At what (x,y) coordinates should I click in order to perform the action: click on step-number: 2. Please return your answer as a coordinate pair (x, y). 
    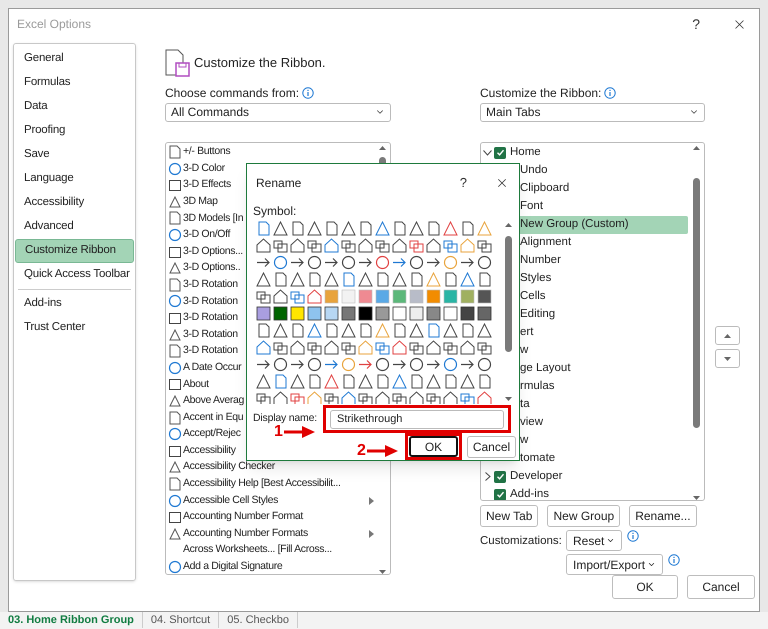
    Looking at the image, I should click on (361, 451).